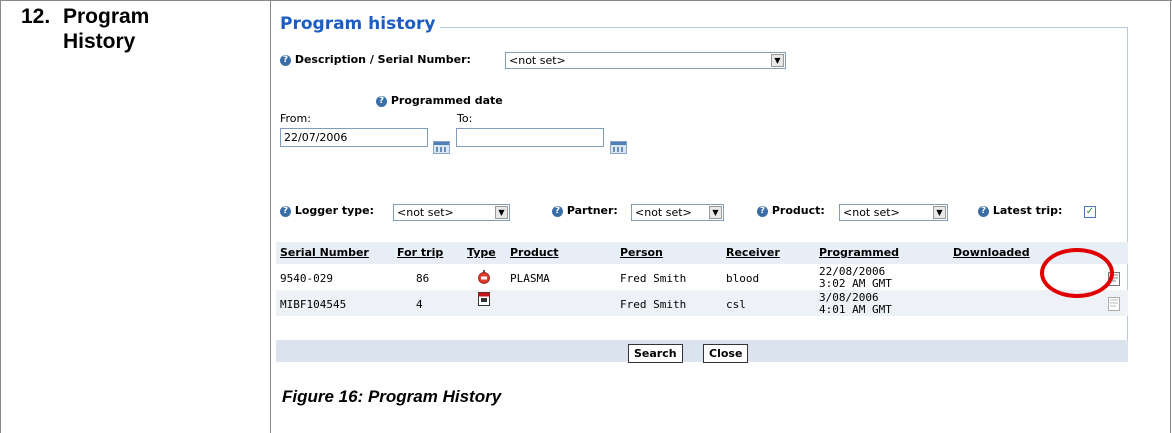 Image resolution: width=1172 pixels, height=433 pixels. What do you see at coordinates (702, 351) in the screenshot?
I see `button-bar` at bounding box center [702, 351].